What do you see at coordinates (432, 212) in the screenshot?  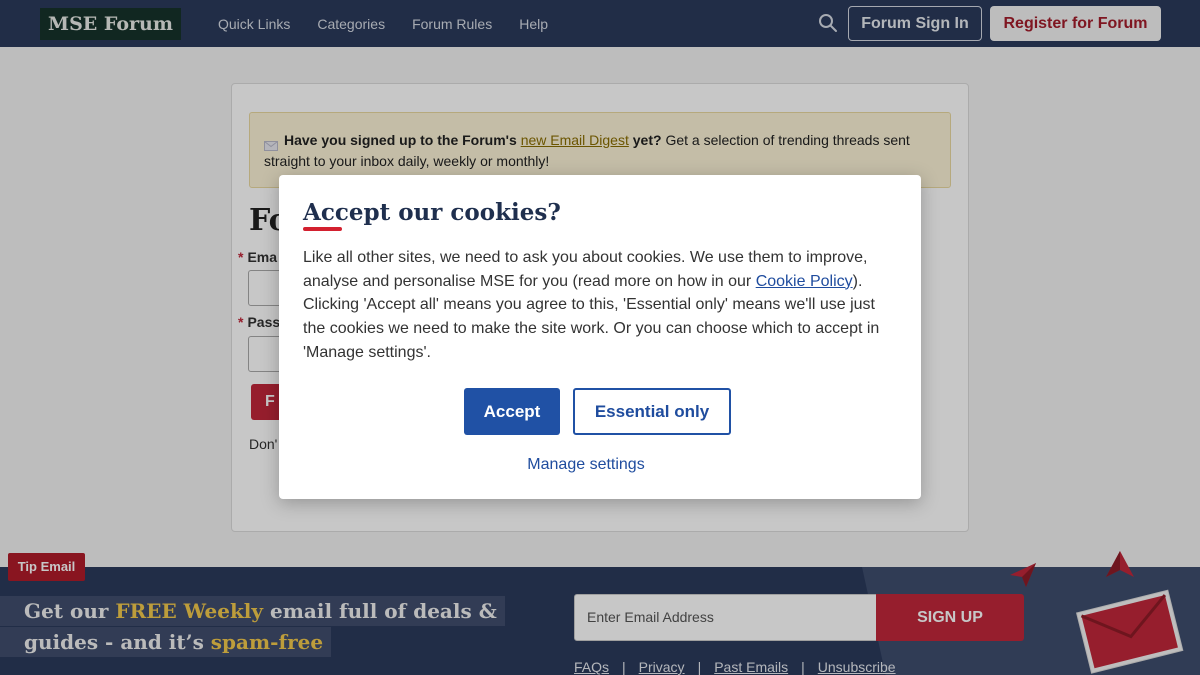 I see `cookie-dialog-title: Accept our cookies?` at bounding box center [432, 212].